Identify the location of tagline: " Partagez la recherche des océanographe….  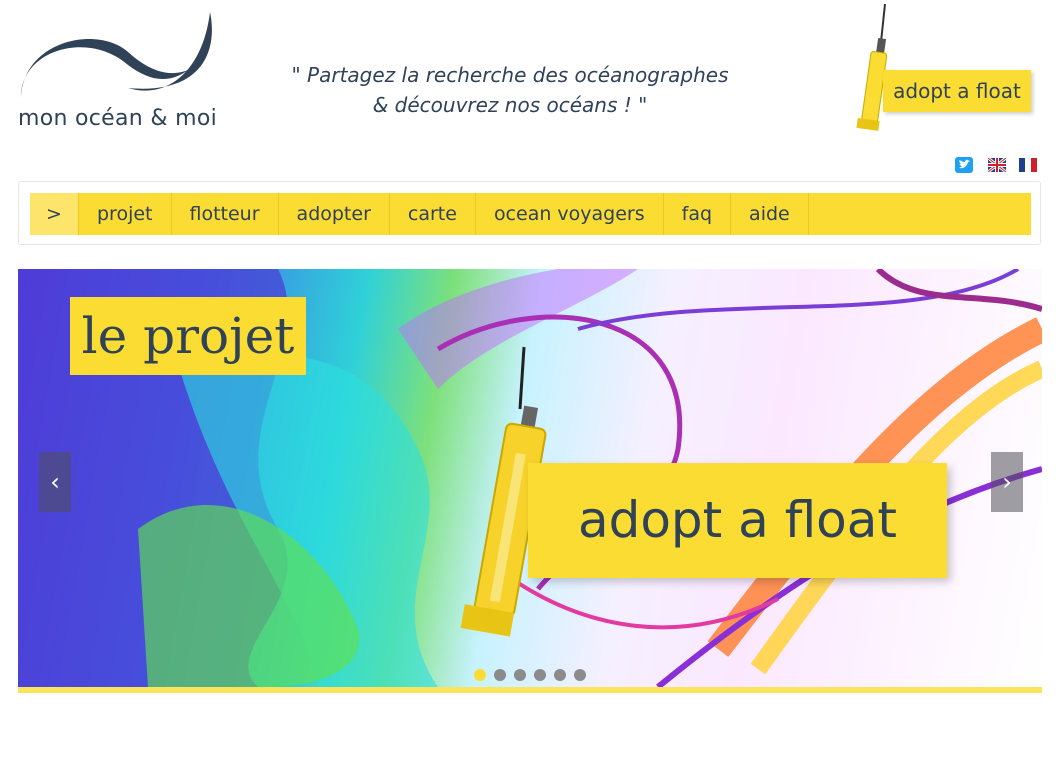
(510, 90).